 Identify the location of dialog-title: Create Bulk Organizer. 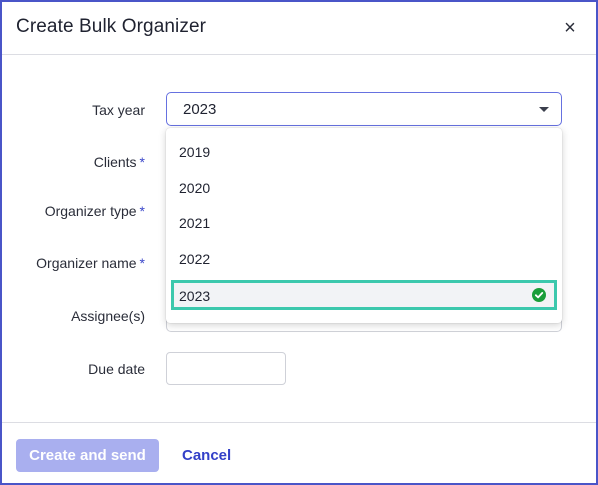
(111, 26).